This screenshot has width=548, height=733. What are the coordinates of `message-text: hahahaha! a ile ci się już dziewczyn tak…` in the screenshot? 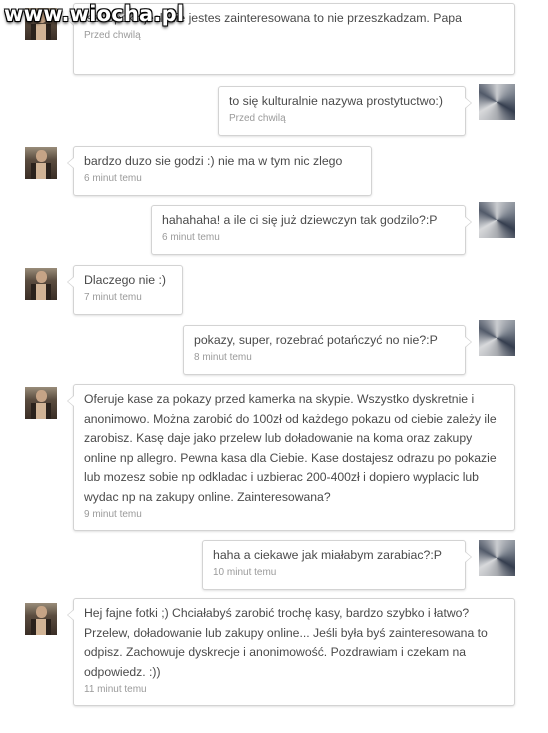 It's located at (300, 220).